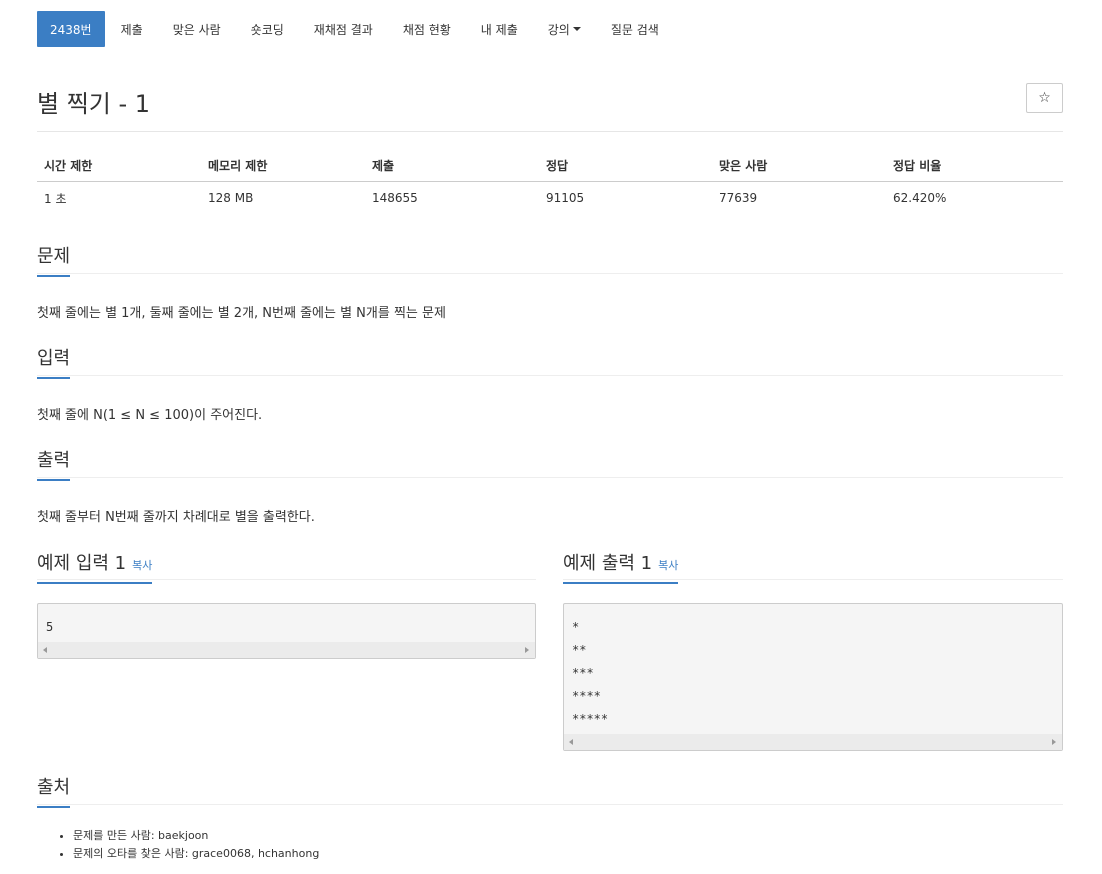 The image size is (1102, 874). I want to click on nav-my-submissions: 내 제출, so click(499, 29).